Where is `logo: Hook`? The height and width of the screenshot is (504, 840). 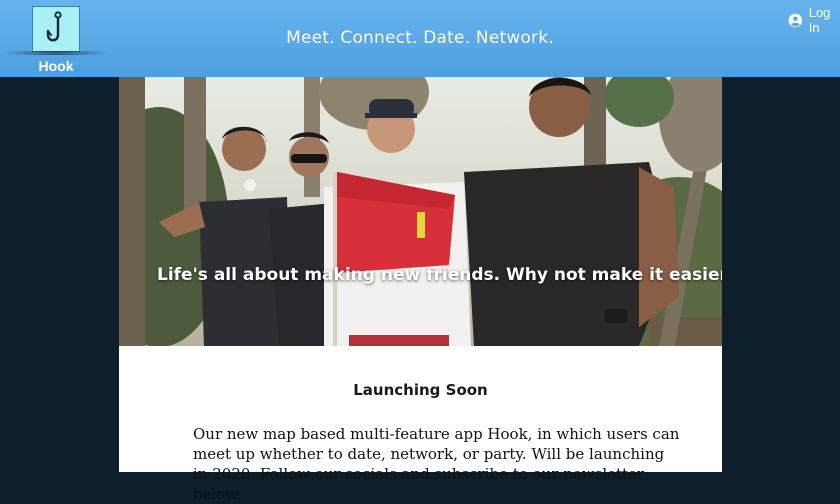
logo: Hook is located at coordinates (56, 38).